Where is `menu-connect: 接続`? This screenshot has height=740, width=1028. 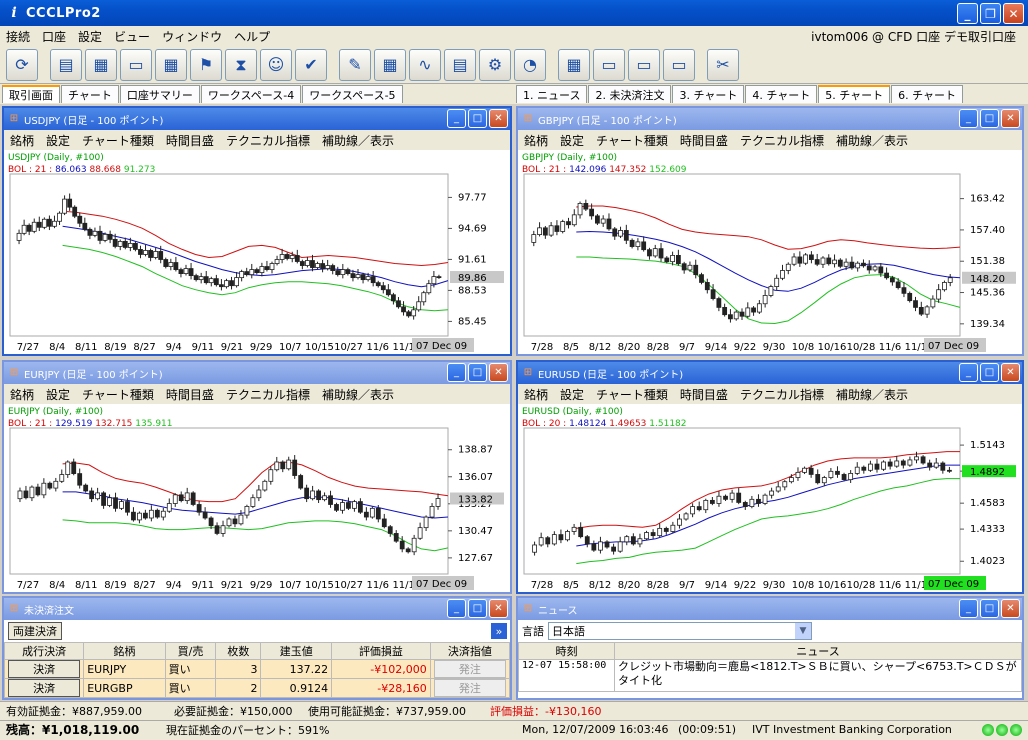
menu-connect: 接続 is located at coordinates (18, 36).